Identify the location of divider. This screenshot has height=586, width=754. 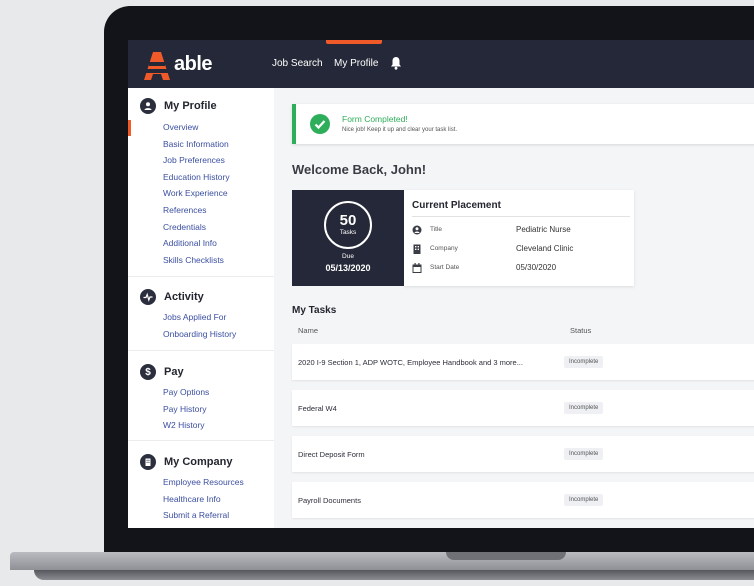
(521, 216).